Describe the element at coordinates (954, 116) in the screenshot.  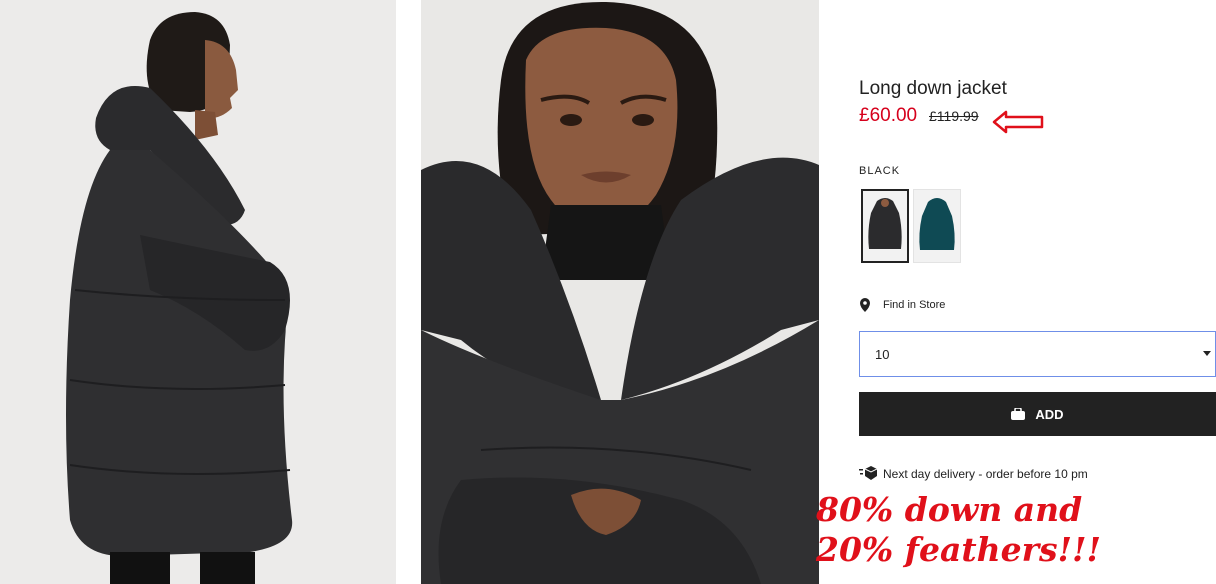
I see `original-price: £119.99` at that location.